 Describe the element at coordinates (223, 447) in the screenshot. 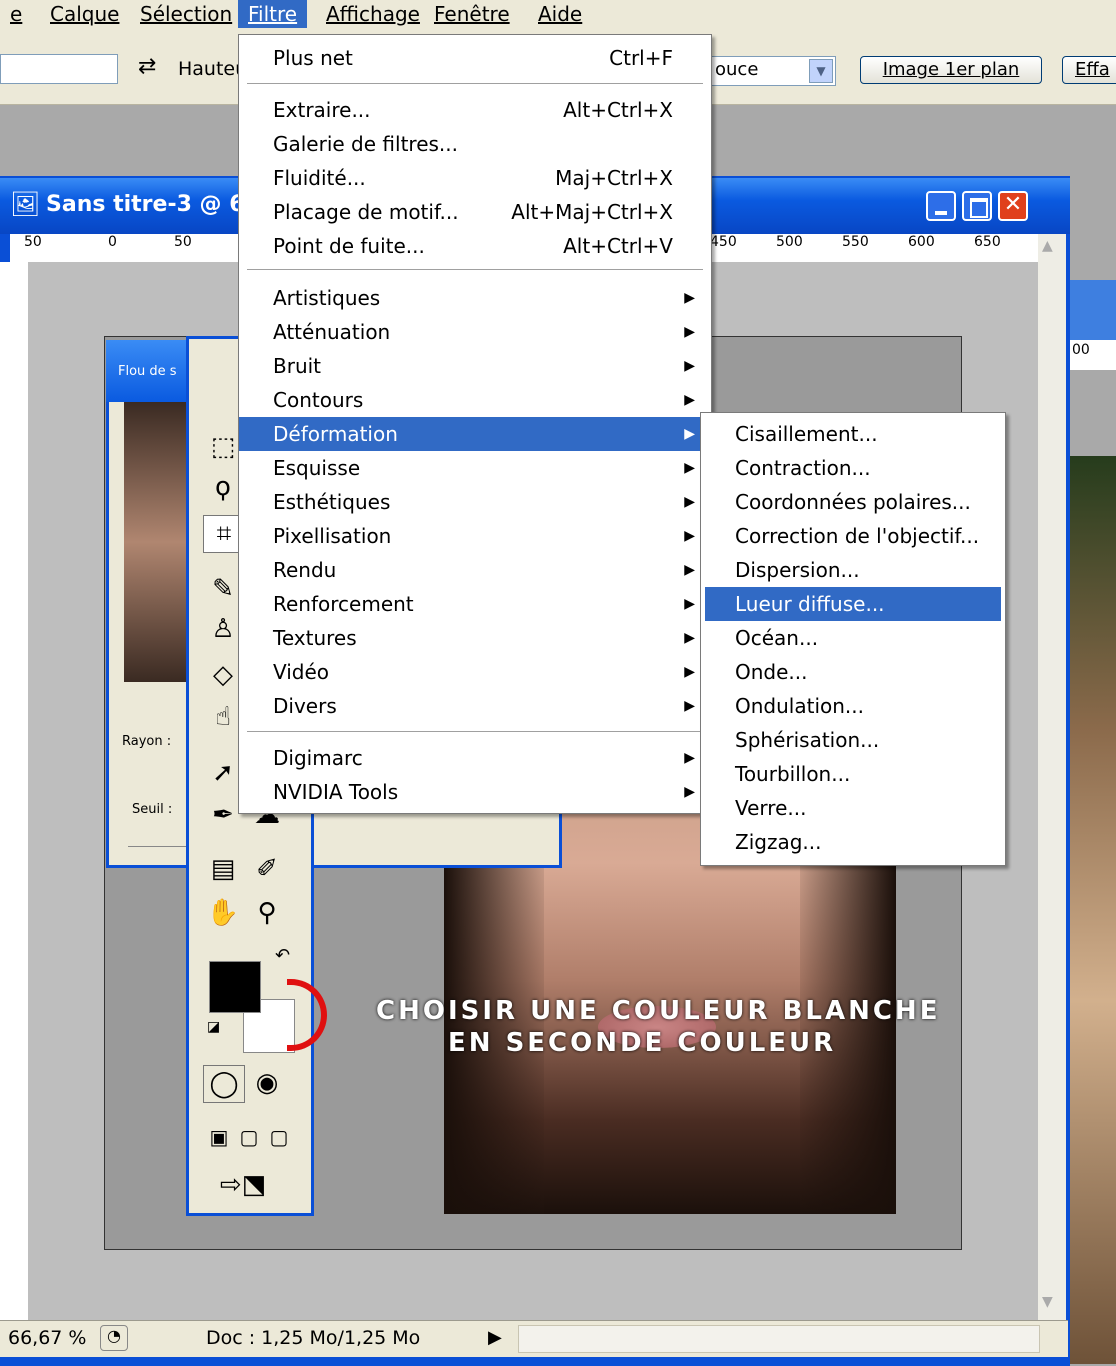

I see `marquee-tool-icon: ⬚` at that location.